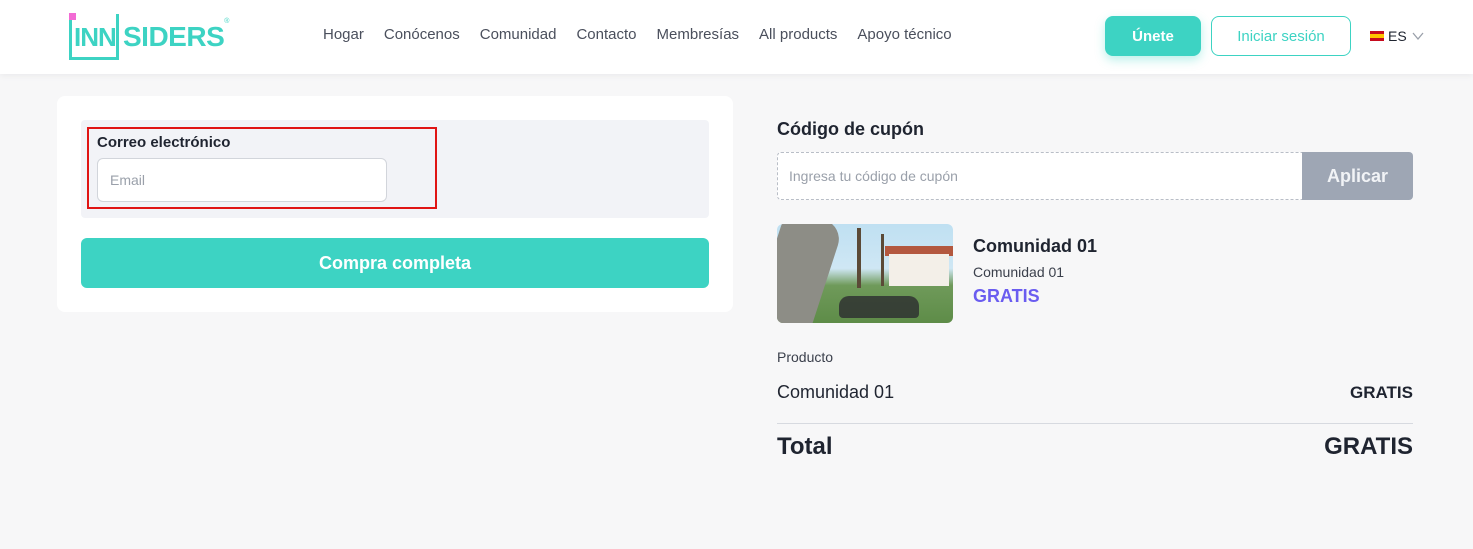 The image size is (1473, 549). I want to click on summary-header: Producto, so click(805, 357).